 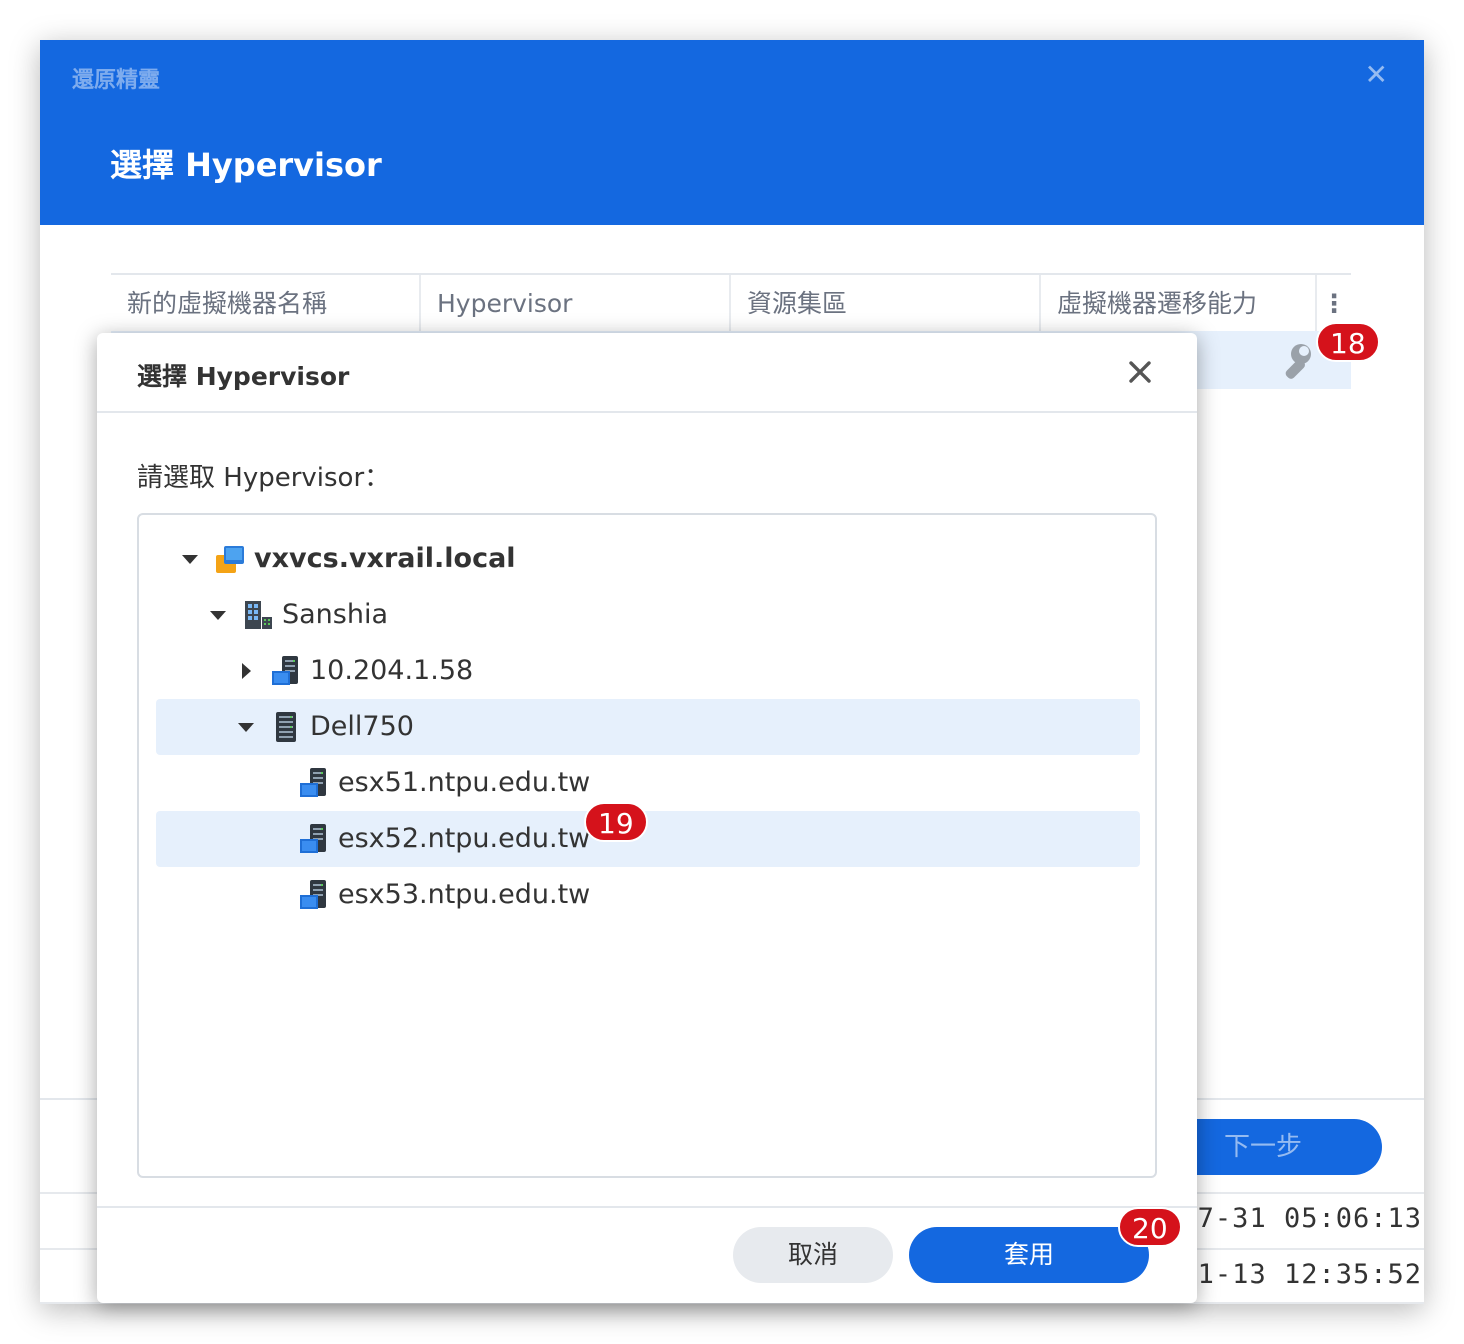 I want to click on tree-node: esx51.ntpu.edu.tw, so click(x=648, y=783).